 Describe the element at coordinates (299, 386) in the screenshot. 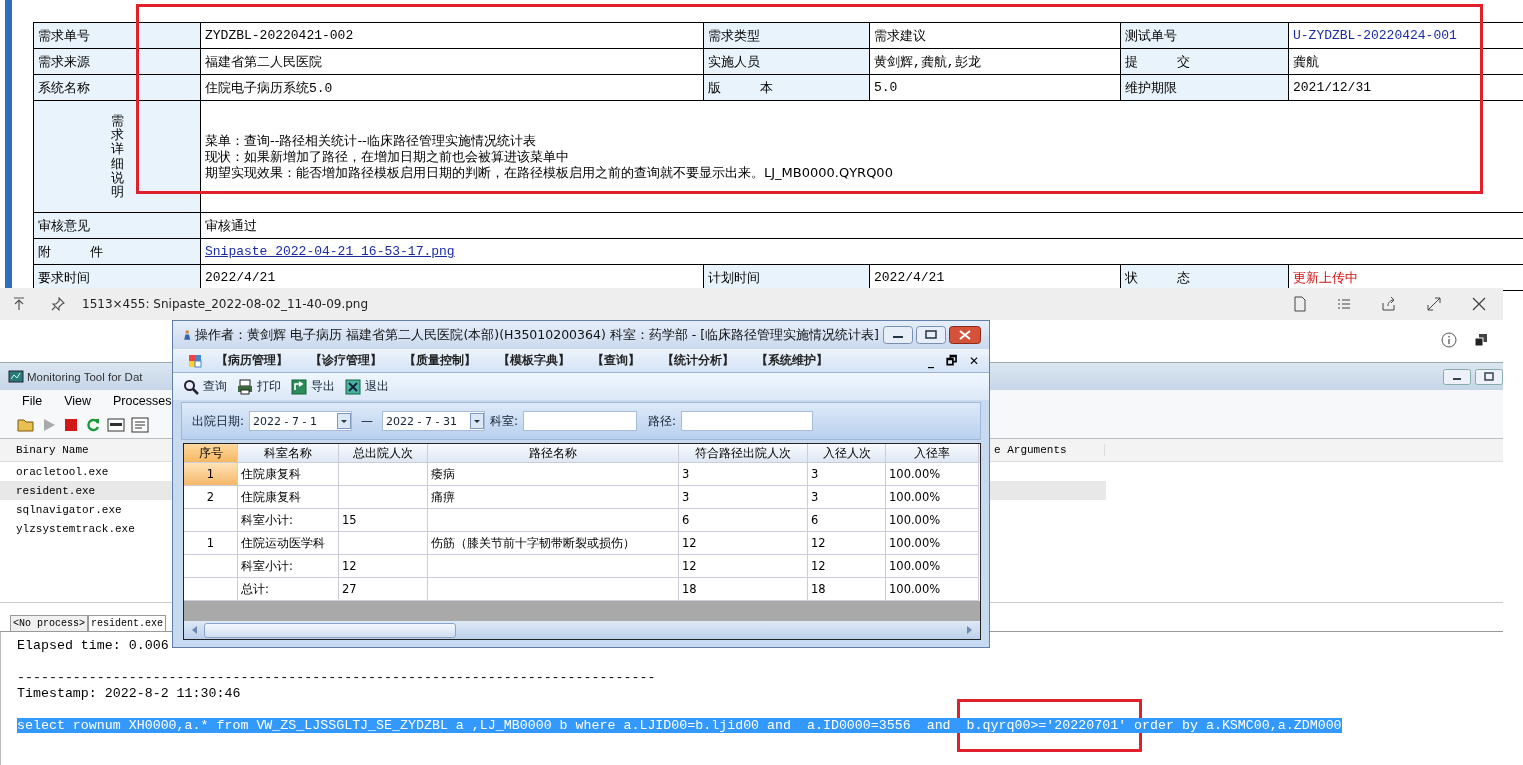

I see `export-icon` at that location.